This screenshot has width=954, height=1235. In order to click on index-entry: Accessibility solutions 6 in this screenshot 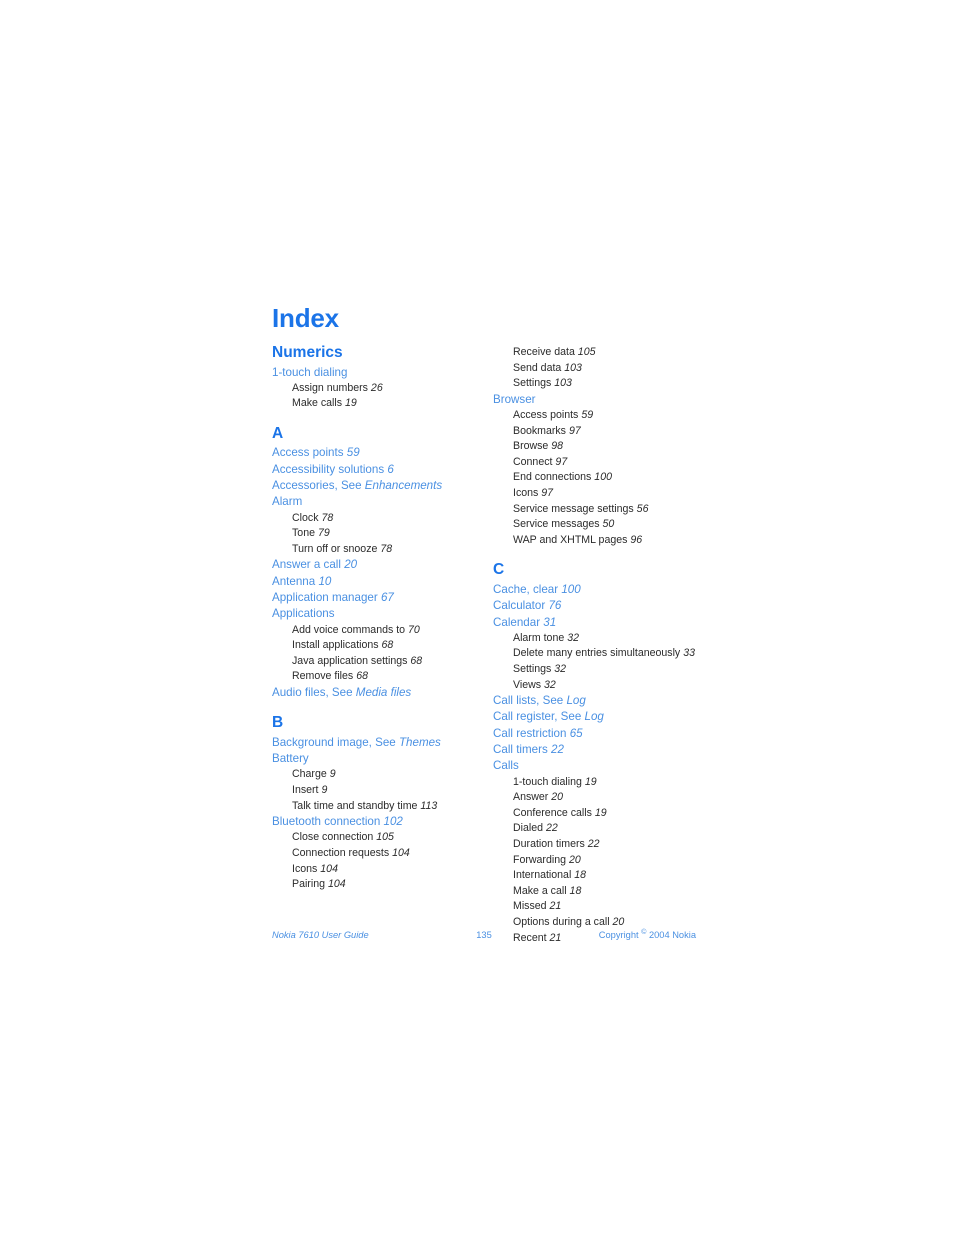, I will do `click(377, 470)`.